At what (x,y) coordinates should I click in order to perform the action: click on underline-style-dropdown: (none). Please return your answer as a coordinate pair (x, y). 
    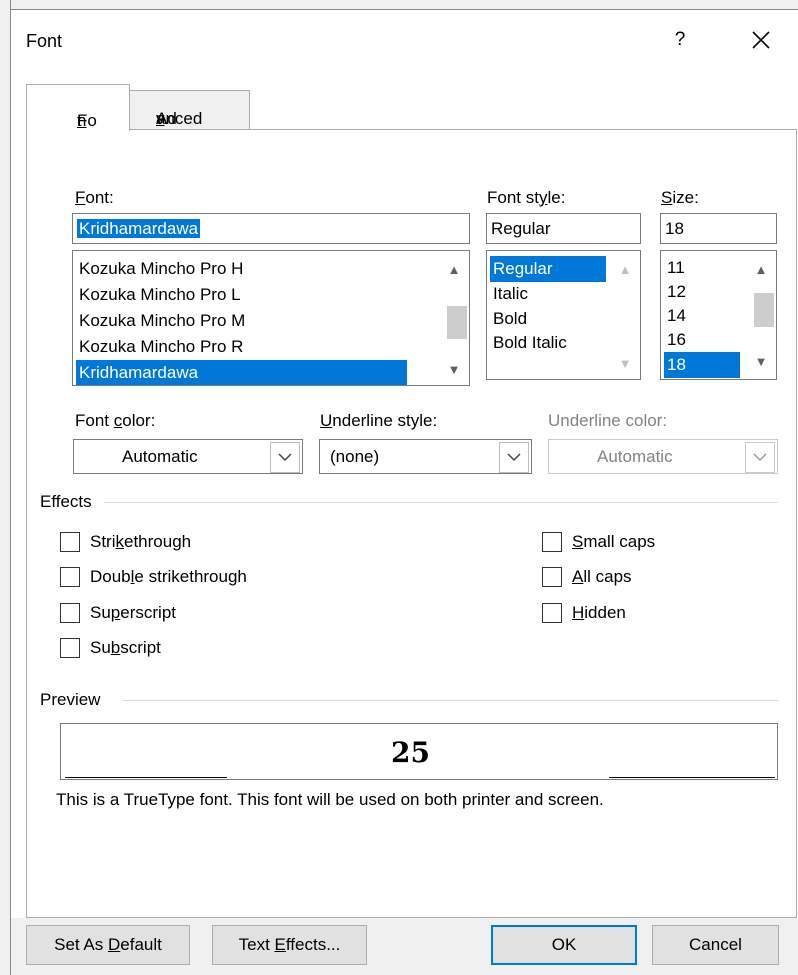
    Looking at the image, I should click on (425, 456).